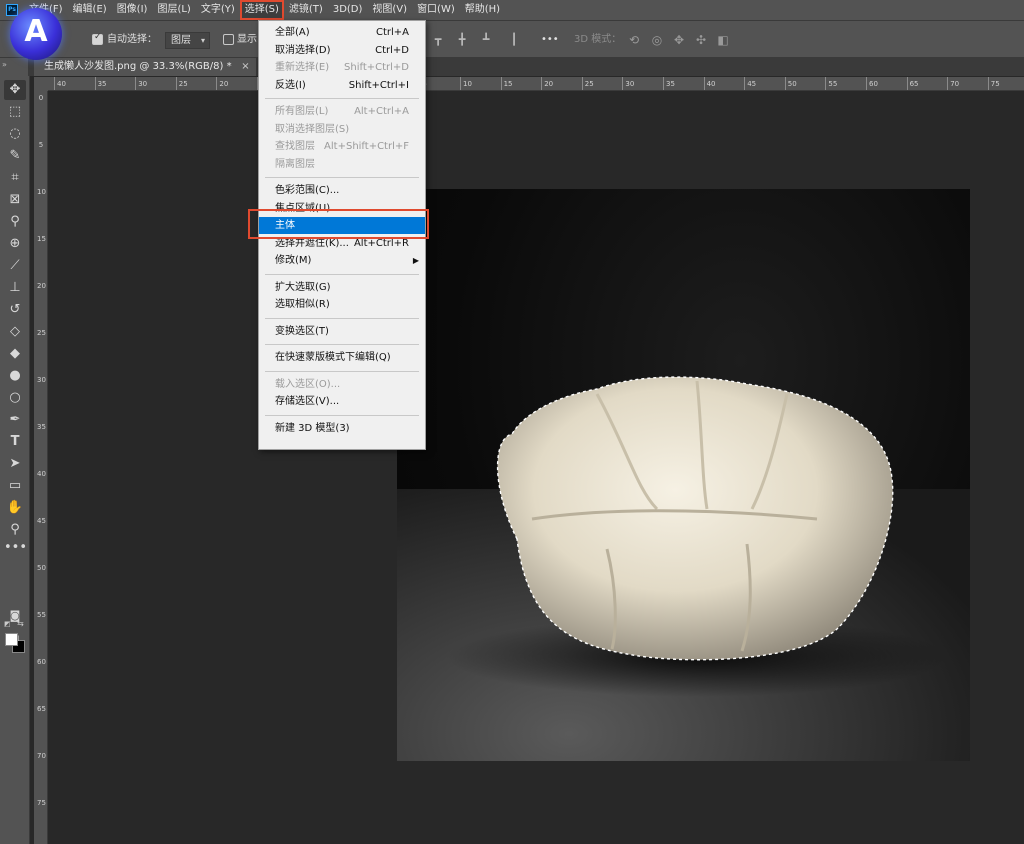 This screenshot has width=1024, height=844. Describe the element at coordinates (41, 756) in the screenshot. I see `ruler-left-label: 70` at that location.